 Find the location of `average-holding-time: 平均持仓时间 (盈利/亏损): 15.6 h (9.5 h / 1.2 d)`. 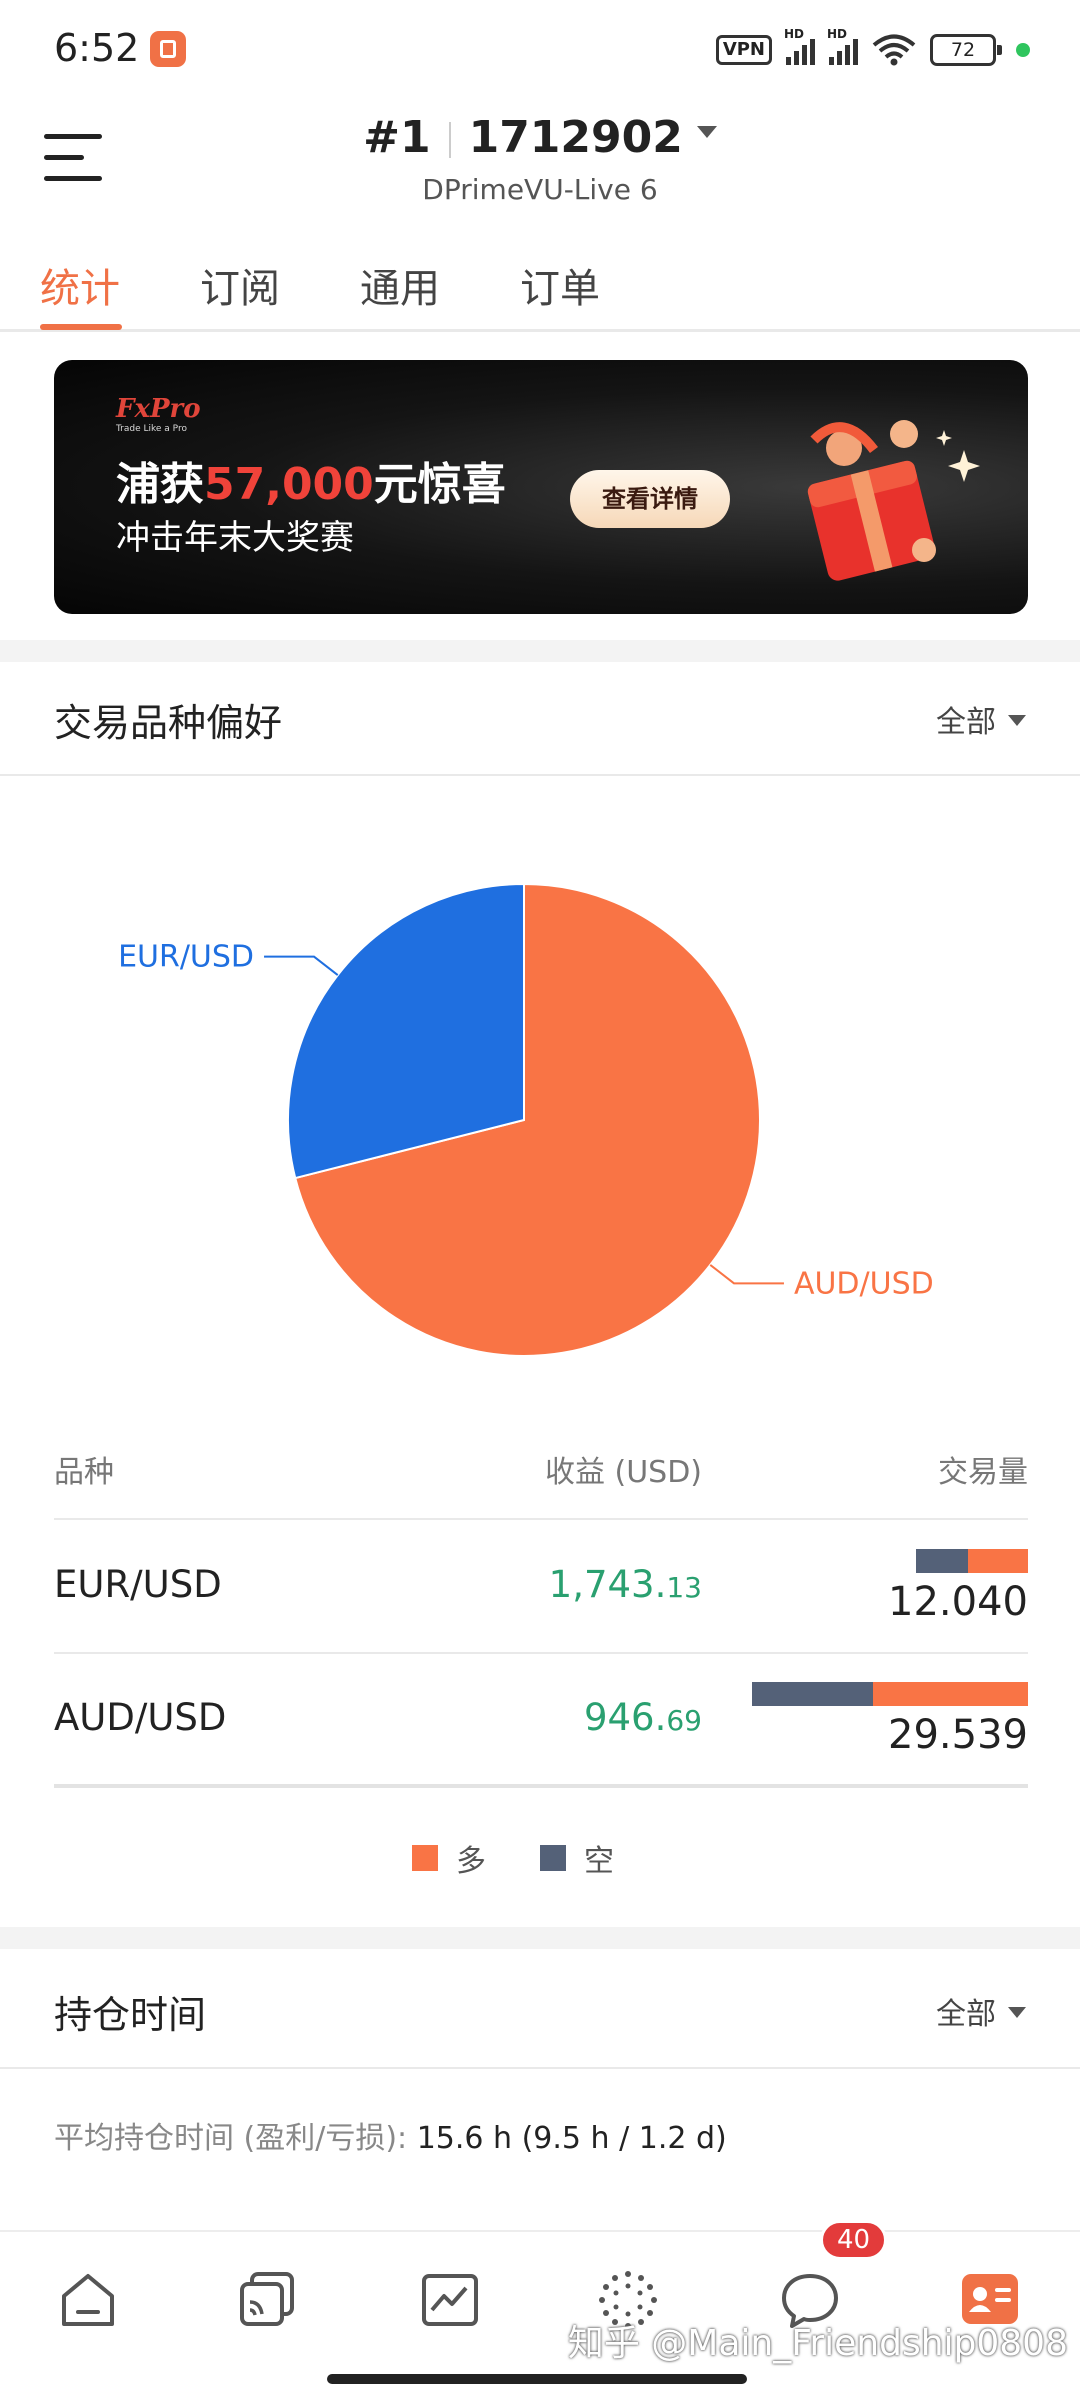

average-holding-time: 平均持仓时间 (盈利/亏损): 15.6 h (9.5 h / 1.2 d) is located at coordinates (390, 2135).